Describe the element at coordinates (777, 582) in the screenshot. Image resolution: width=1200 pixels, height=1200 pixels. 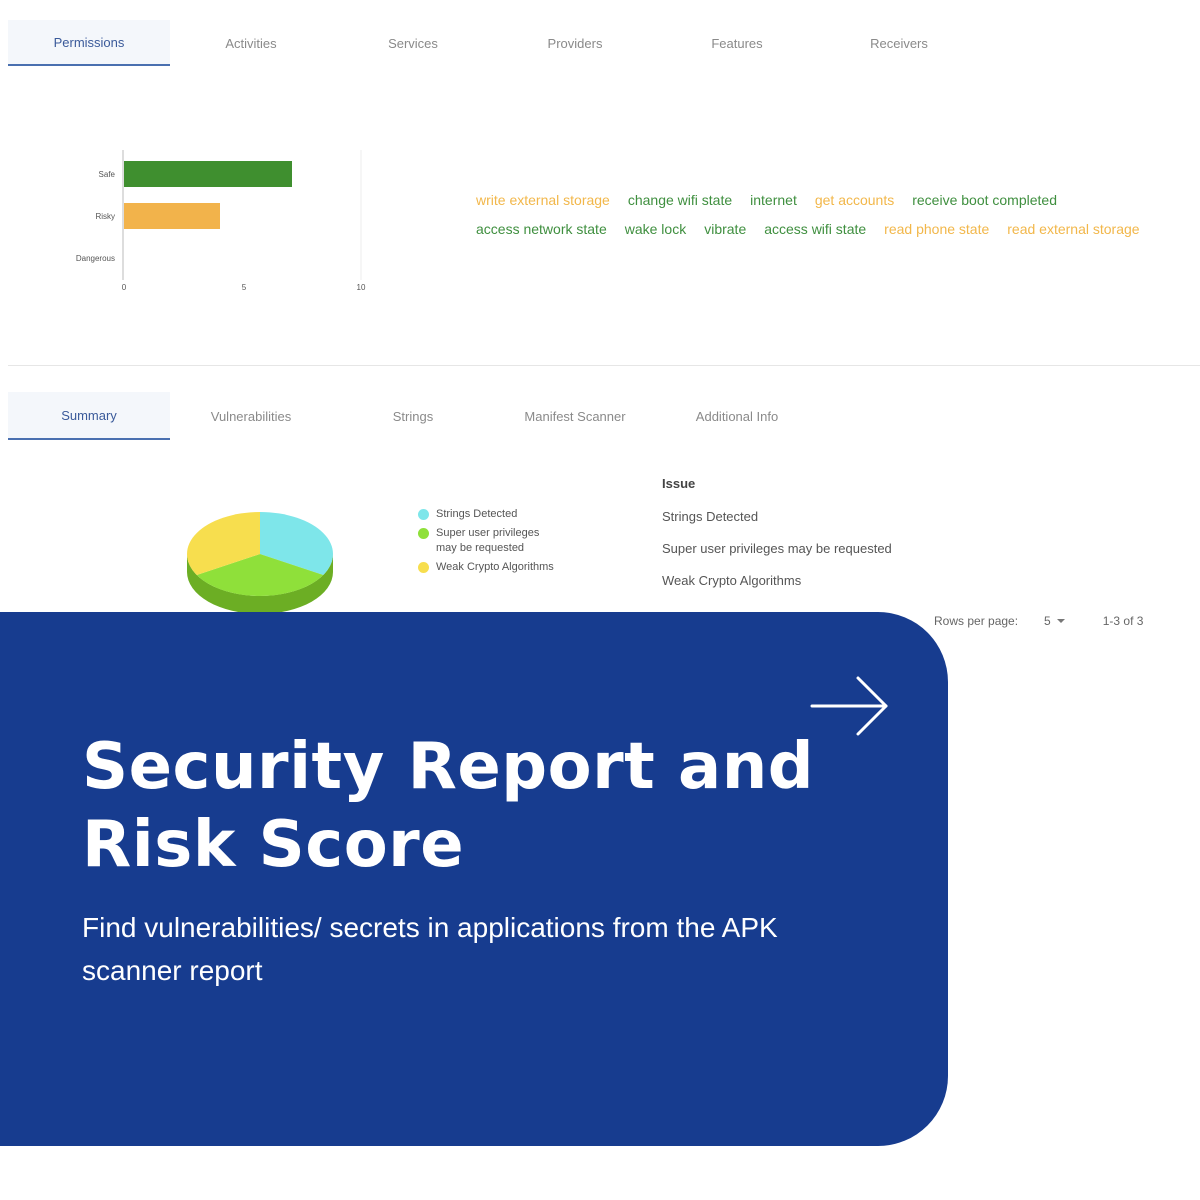
I see `table-row: Weak Crypto Algorithms` at that location.